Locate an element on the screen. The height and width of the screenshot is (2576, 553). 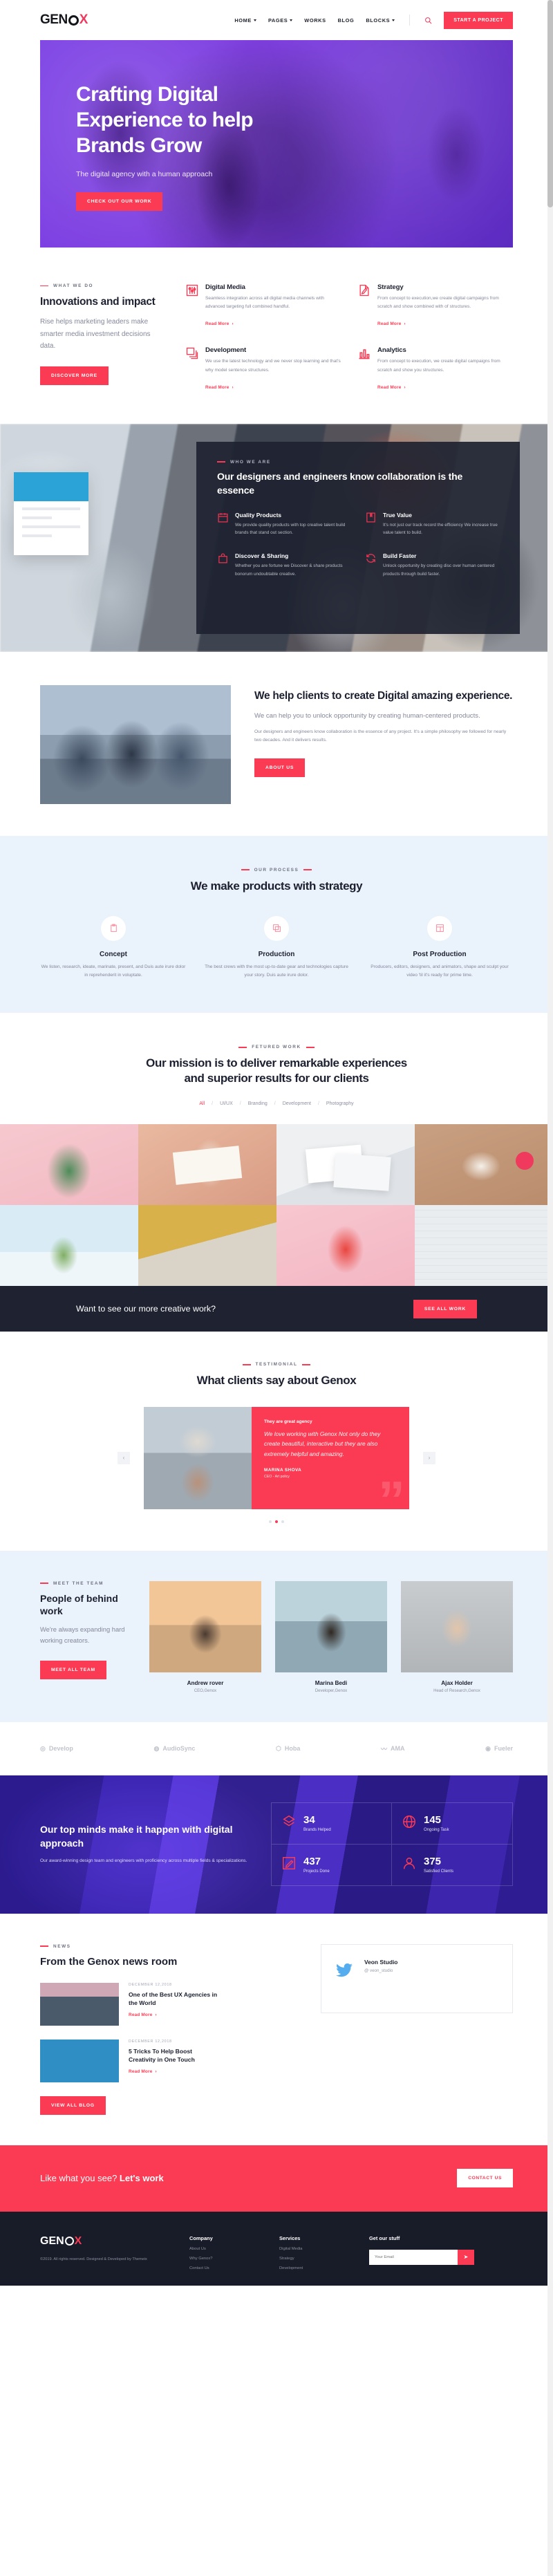
hero-cta-button: CHECK OUT OUR WORK is located at coordinates (119, 201).